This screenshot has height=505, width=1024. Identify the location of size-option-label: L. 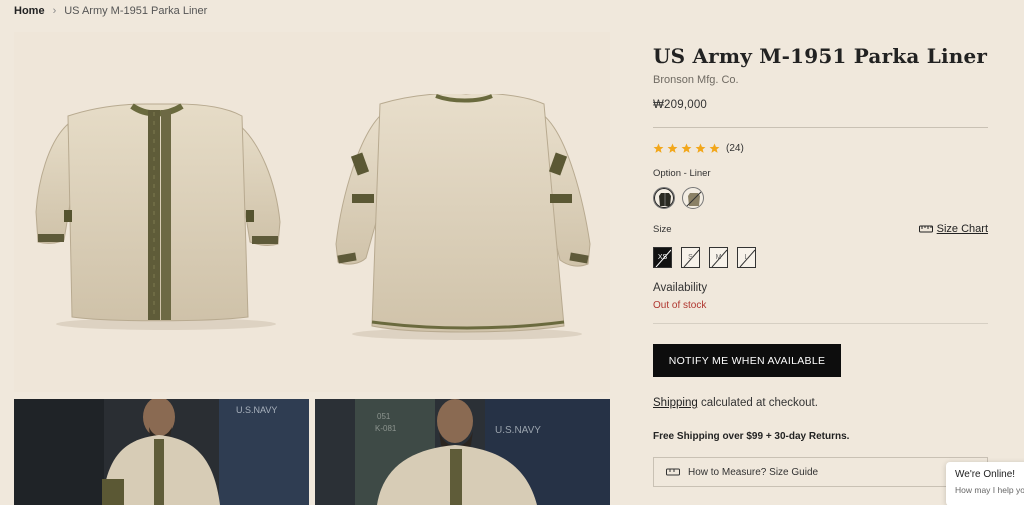
(746, 257).